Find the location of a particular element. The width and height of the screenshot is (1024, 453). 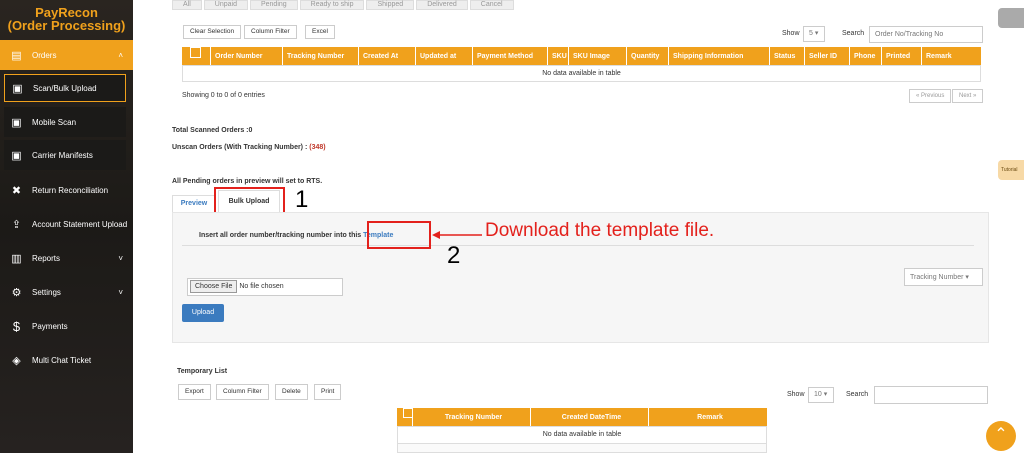

brand-logo: PayRecon (Order Processing) is located at coordinates (66, 19).